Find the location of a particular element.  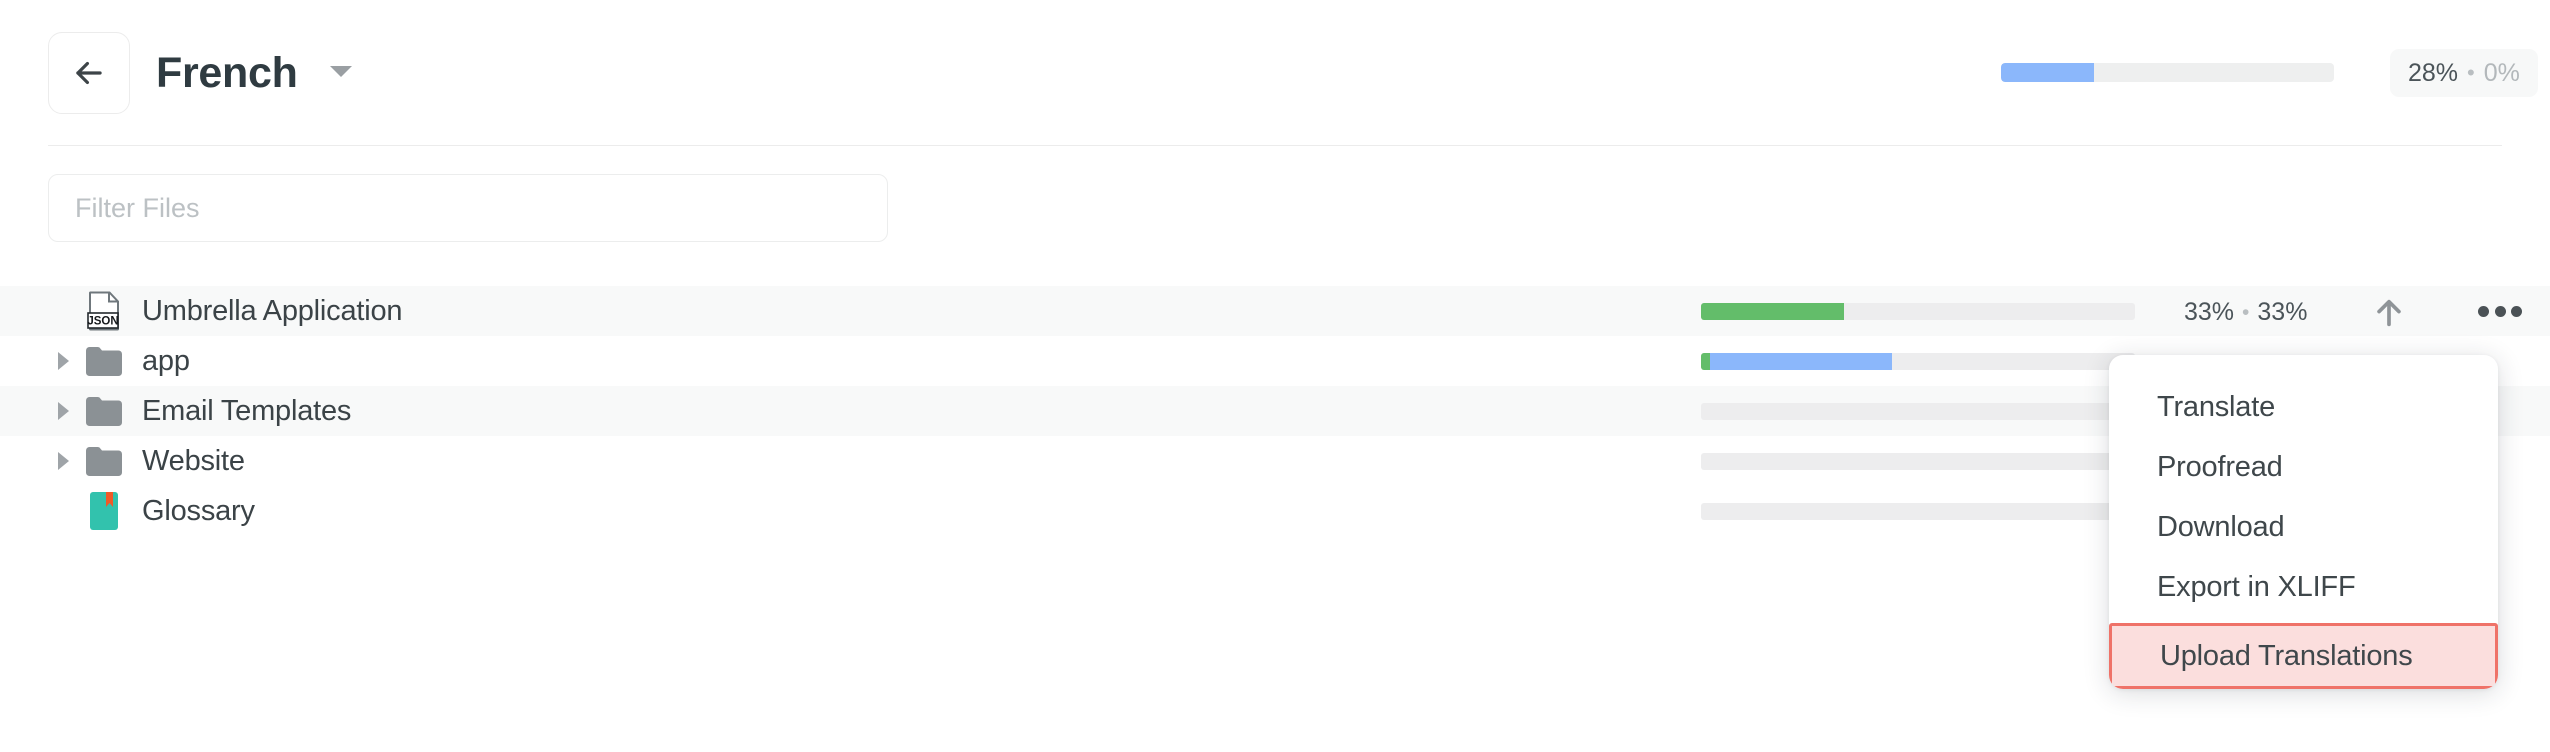

overall-progress-badge: 28% • 0% is located at coordinates (2464, 73).